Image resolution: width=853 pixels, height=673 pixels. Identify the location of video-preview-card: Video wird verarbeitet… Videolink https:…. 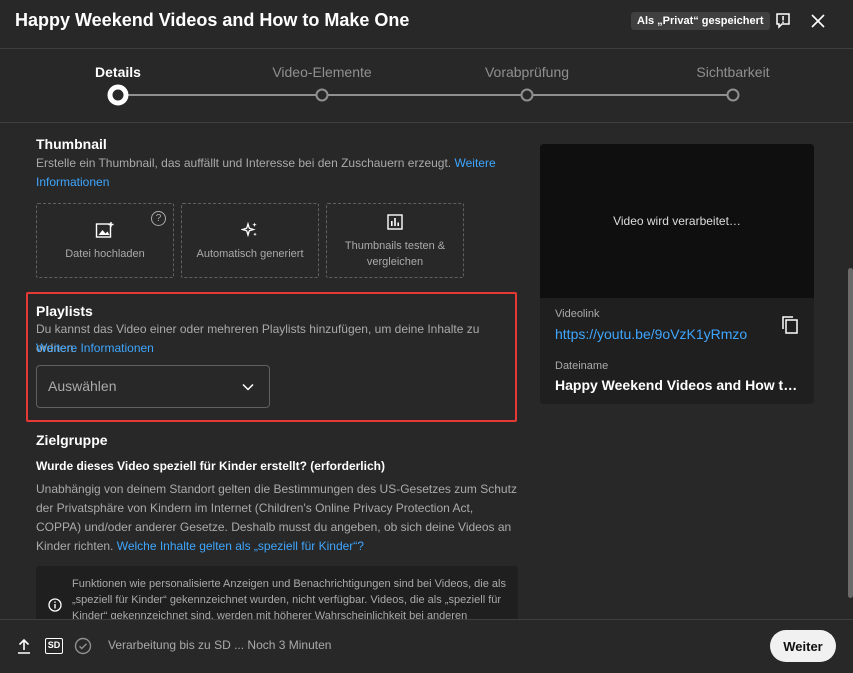
(677, 274).